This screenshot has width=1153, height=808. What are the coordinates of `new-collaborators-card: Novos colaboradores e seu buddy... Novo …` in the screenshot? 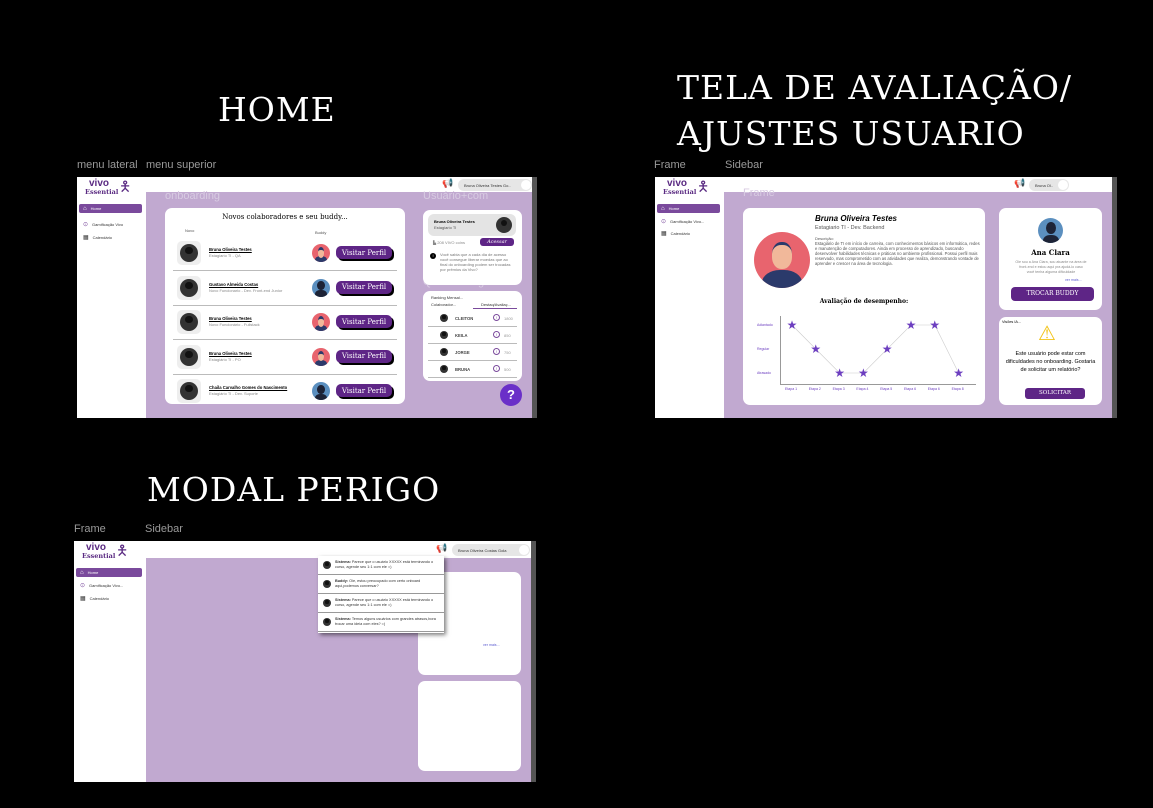 It's located at (285, 306).